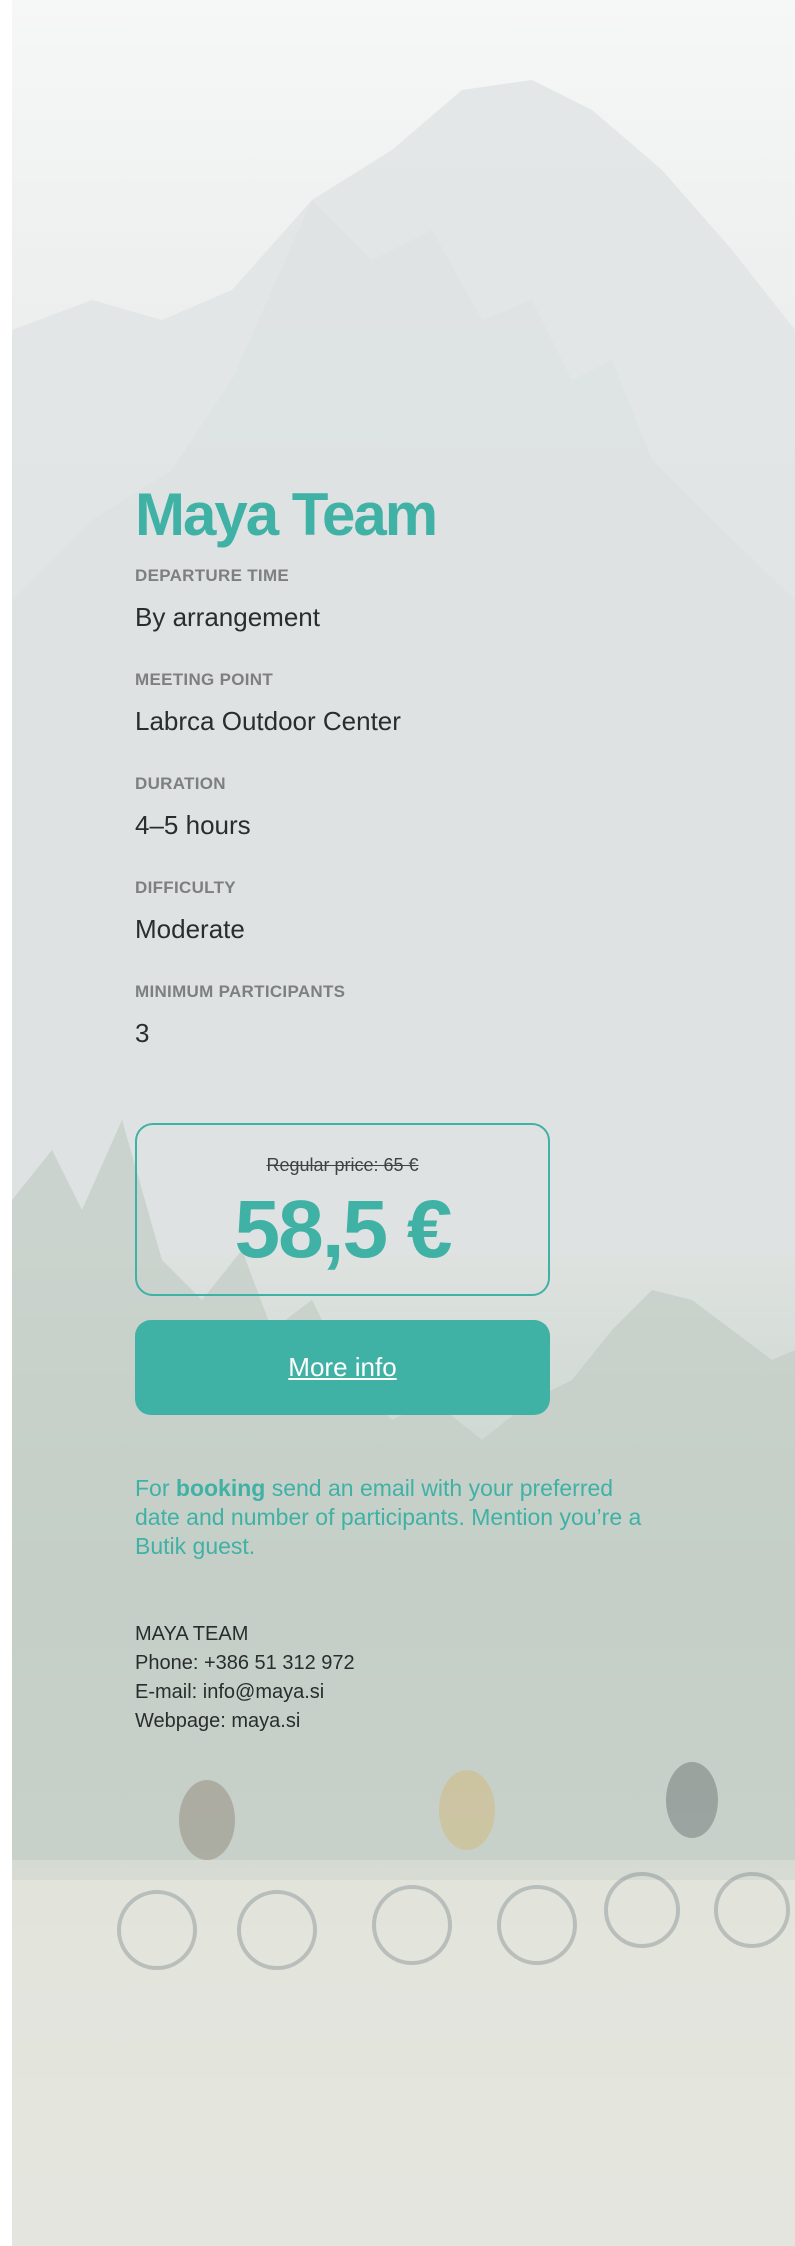 This screenshot has height=2246, width=795. What do you see at coordinates (190, 929) in the screenshot?
I see `difficulty-value: Moderate` at bounding box center [190, 929].